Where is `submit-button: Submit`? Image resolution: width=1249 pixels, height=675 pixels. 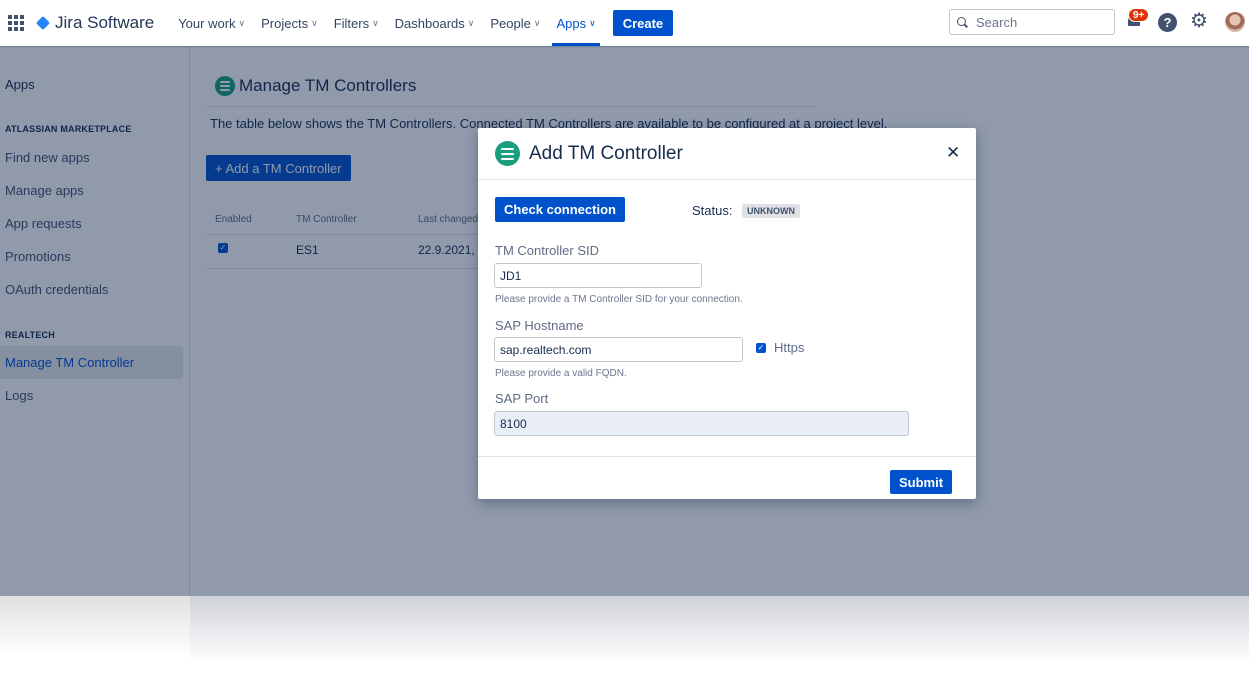
submit-button: Submit is located at coordinates (921, 482).